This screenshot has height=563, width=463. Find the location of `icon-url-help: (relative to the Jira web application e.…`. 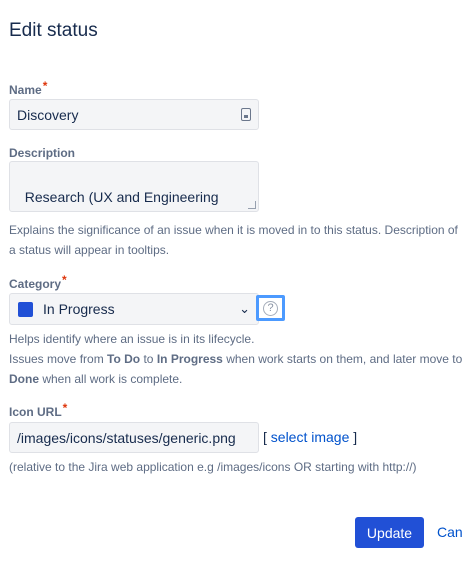

icon-url-help: (relative to the Jira web application e.… is located at coordinates (213, 467).